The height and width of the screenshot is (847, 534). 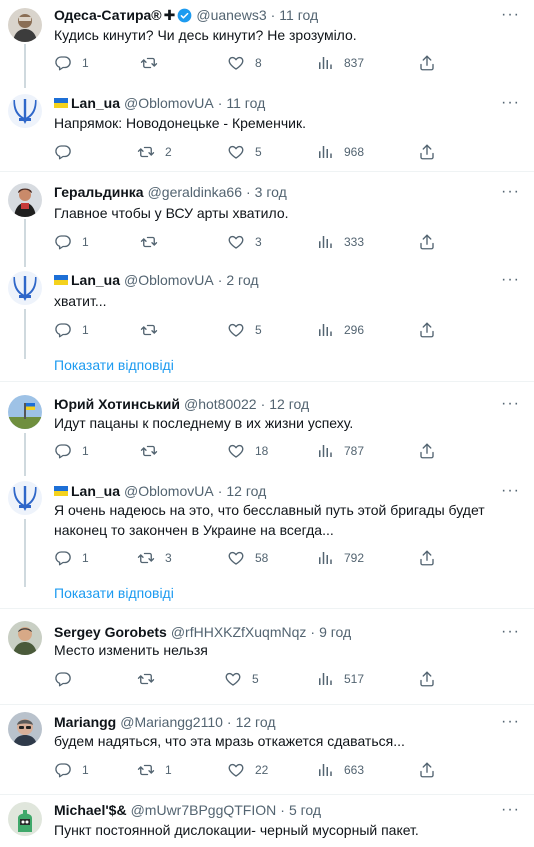 What do you see at coordinates (195, 192) in the screenshot?
I see `user-handle: @geraldinka66` at bounding box center [195, 192].